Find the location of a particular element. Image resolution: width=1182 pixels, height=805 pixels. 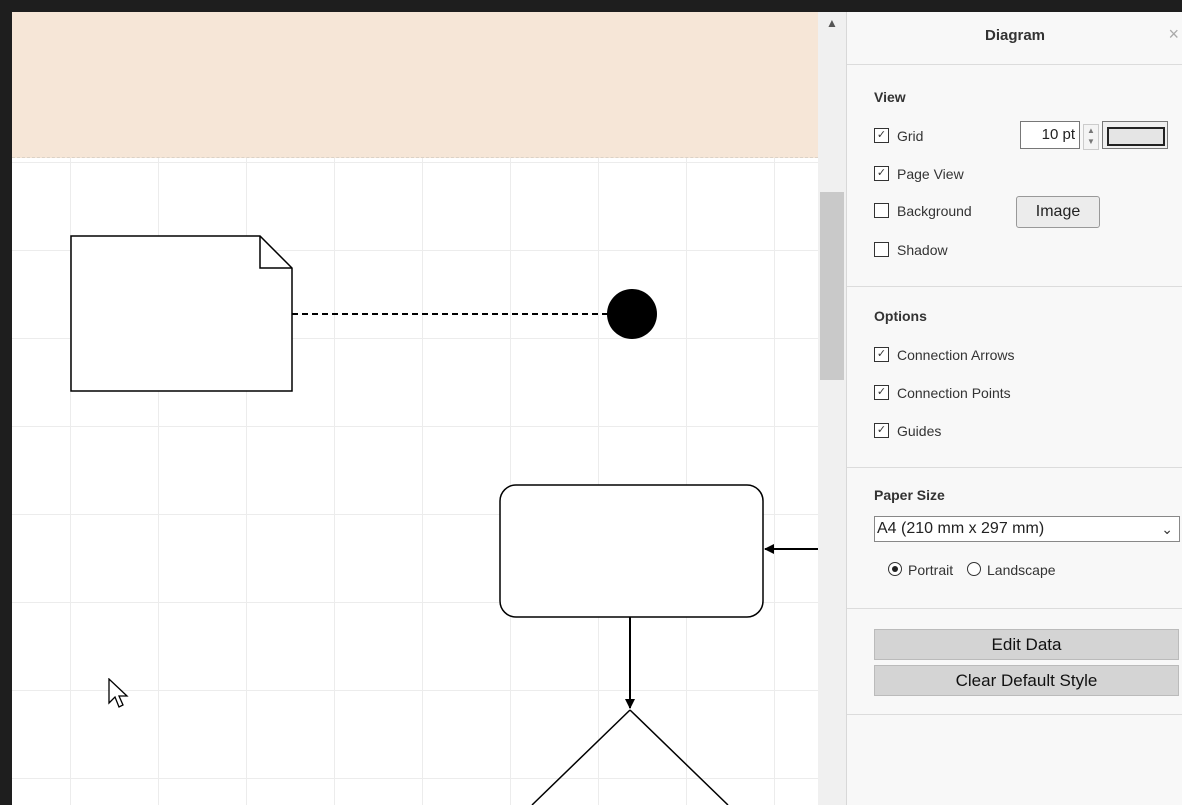

panel-title: Diagram is located at coordinates (1014, 38).